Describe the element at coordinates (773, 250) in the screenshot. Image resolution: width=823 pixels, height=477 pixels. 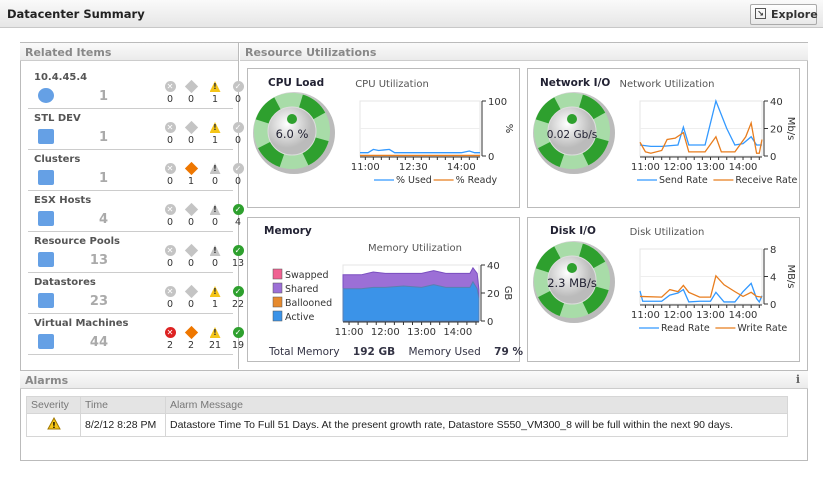
I see `y-tick-label: 8` at that location.